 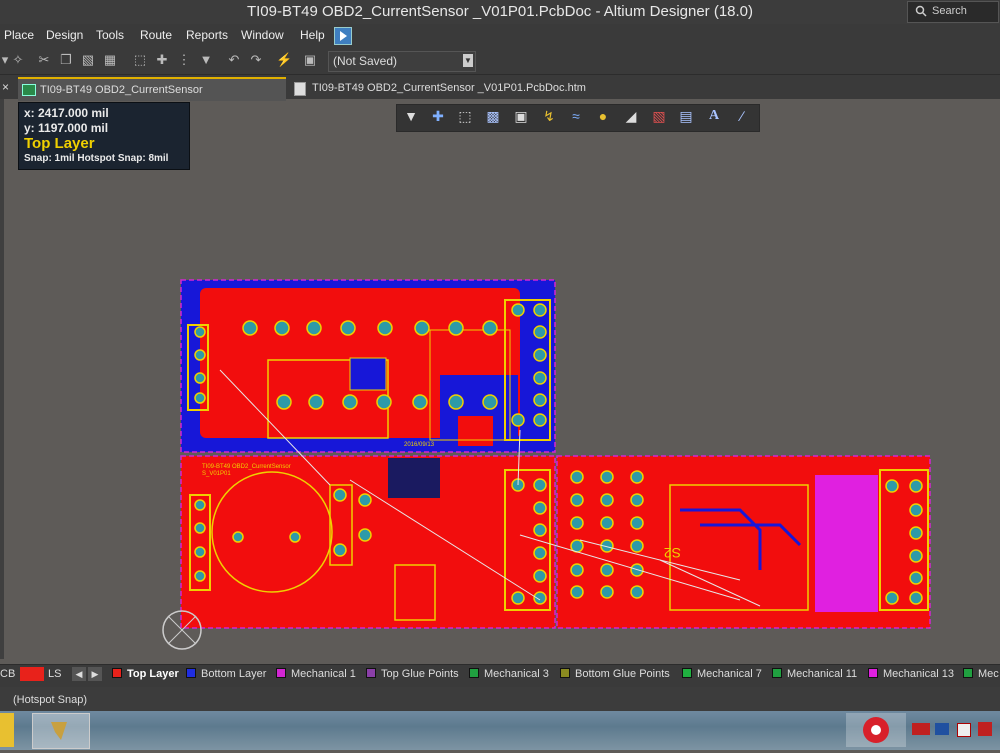 I want to click on status-bar, so click(x=500, y=699).